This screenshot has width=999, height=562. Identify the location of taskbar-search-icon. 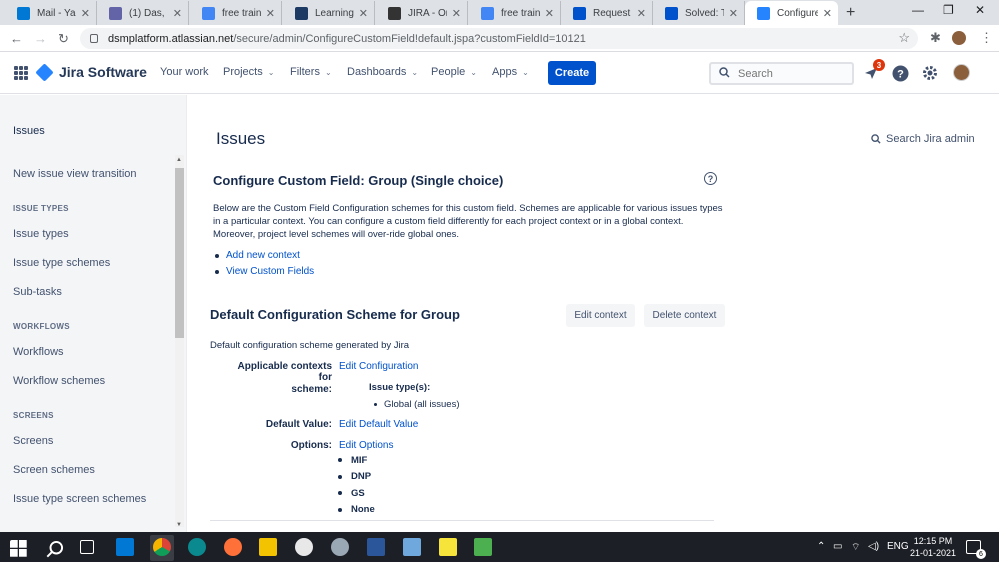
(55, 549).